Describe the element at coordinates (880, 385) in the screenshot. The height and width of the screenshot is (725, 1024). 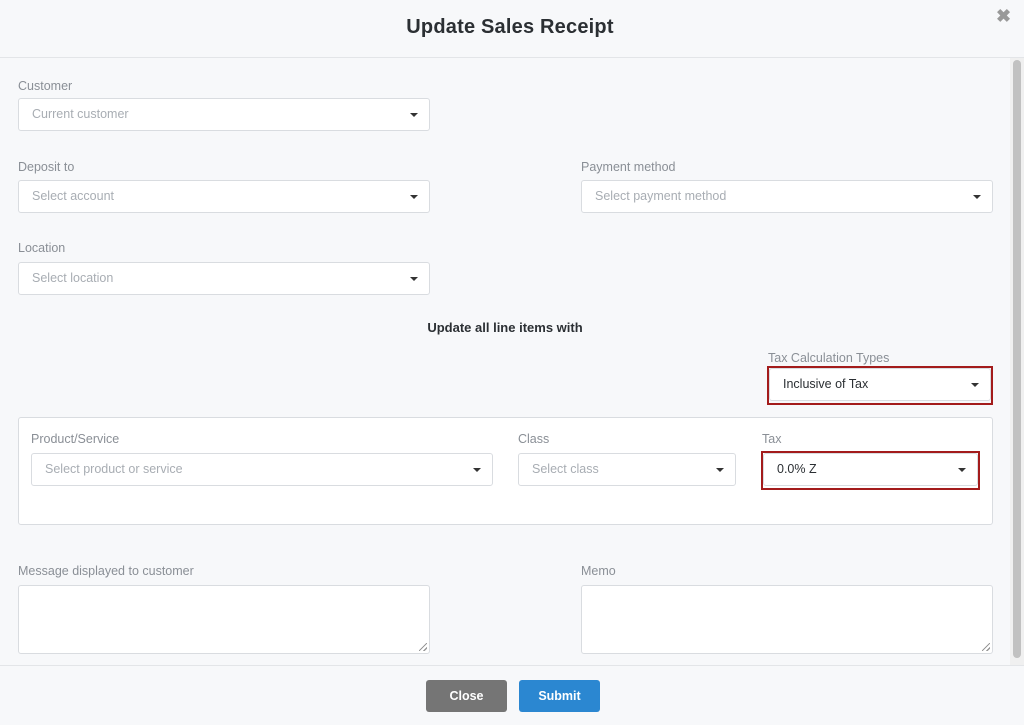
I see `tax-calc-highlight` at that location.